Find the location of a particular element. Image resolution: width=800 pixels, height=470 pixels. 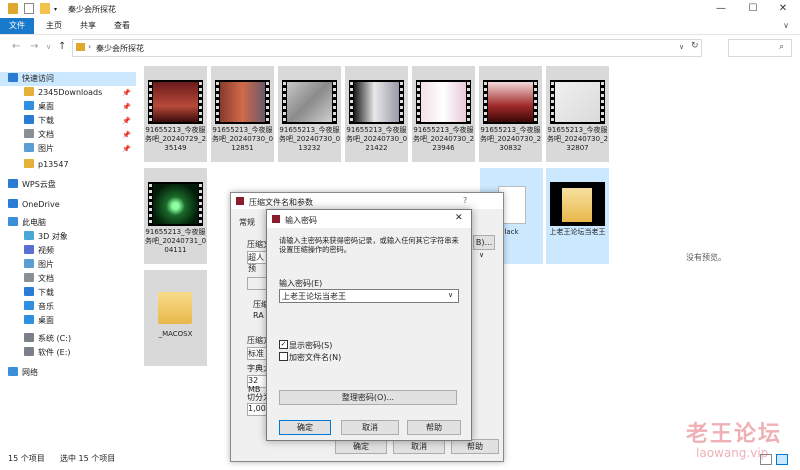

password-dropdown-icon: ∨ is located at coordinates (450, 295).